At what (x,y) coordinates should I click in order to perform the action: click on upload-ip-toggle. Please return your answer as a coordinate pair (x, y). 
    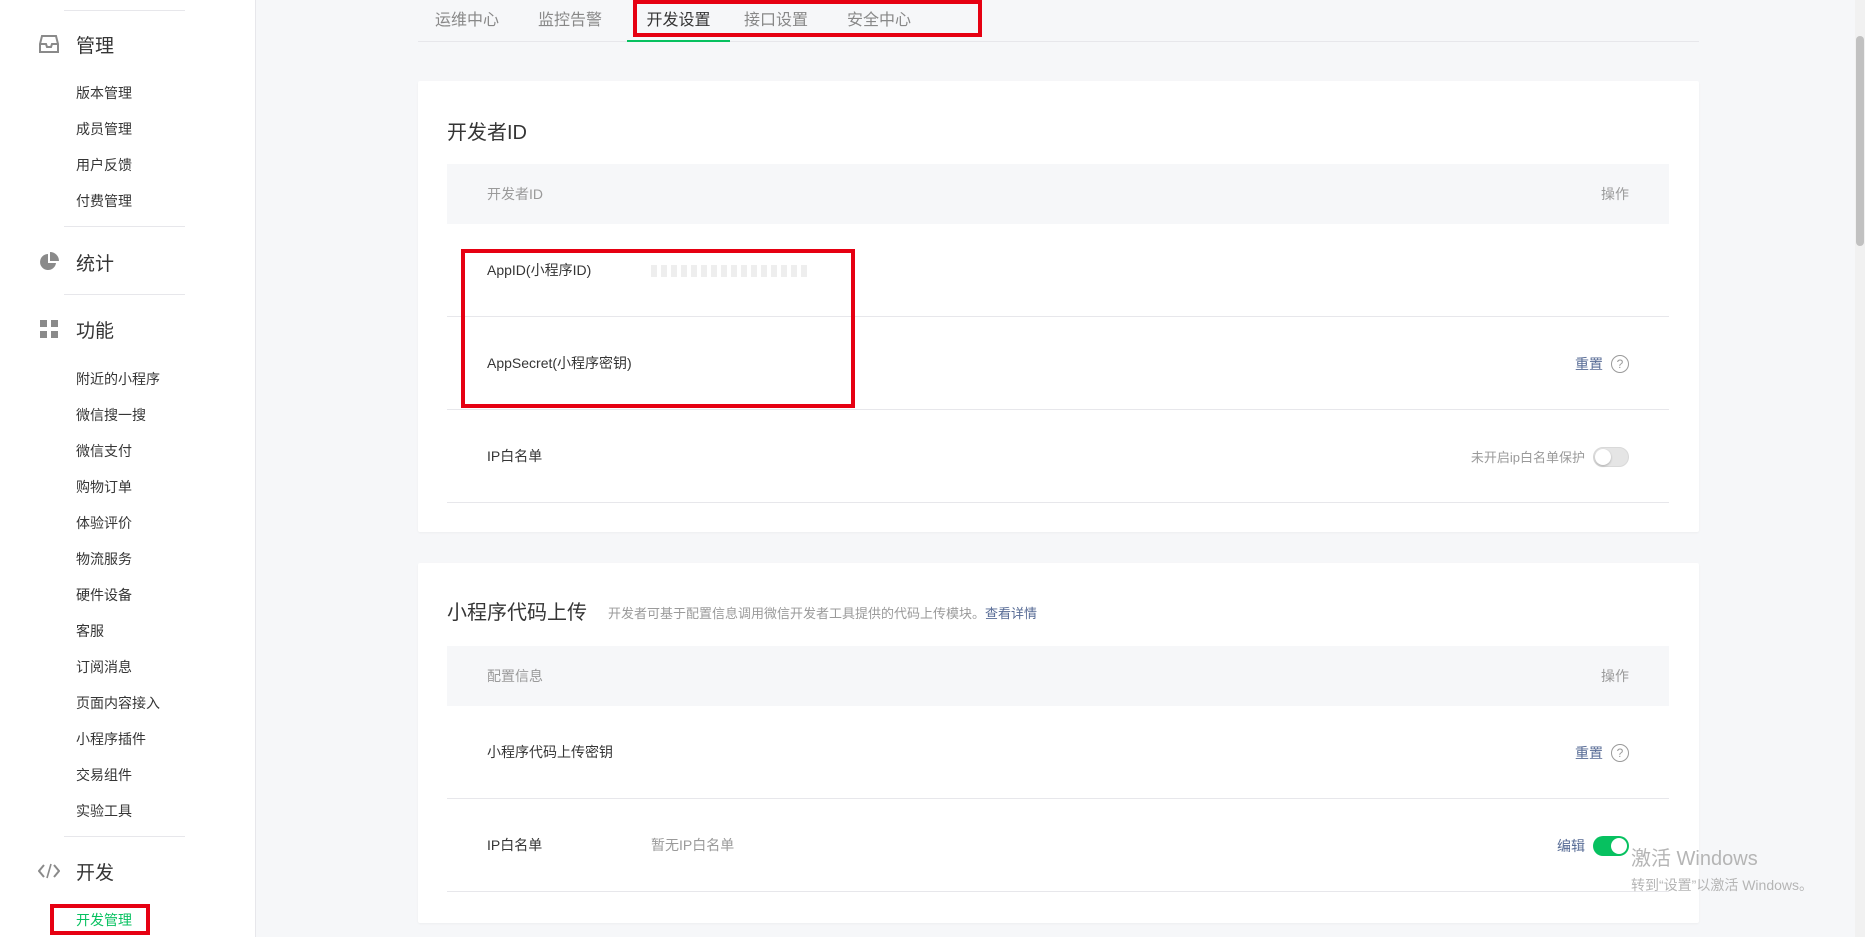
    Looking at the image, I should click on (1611, 845).